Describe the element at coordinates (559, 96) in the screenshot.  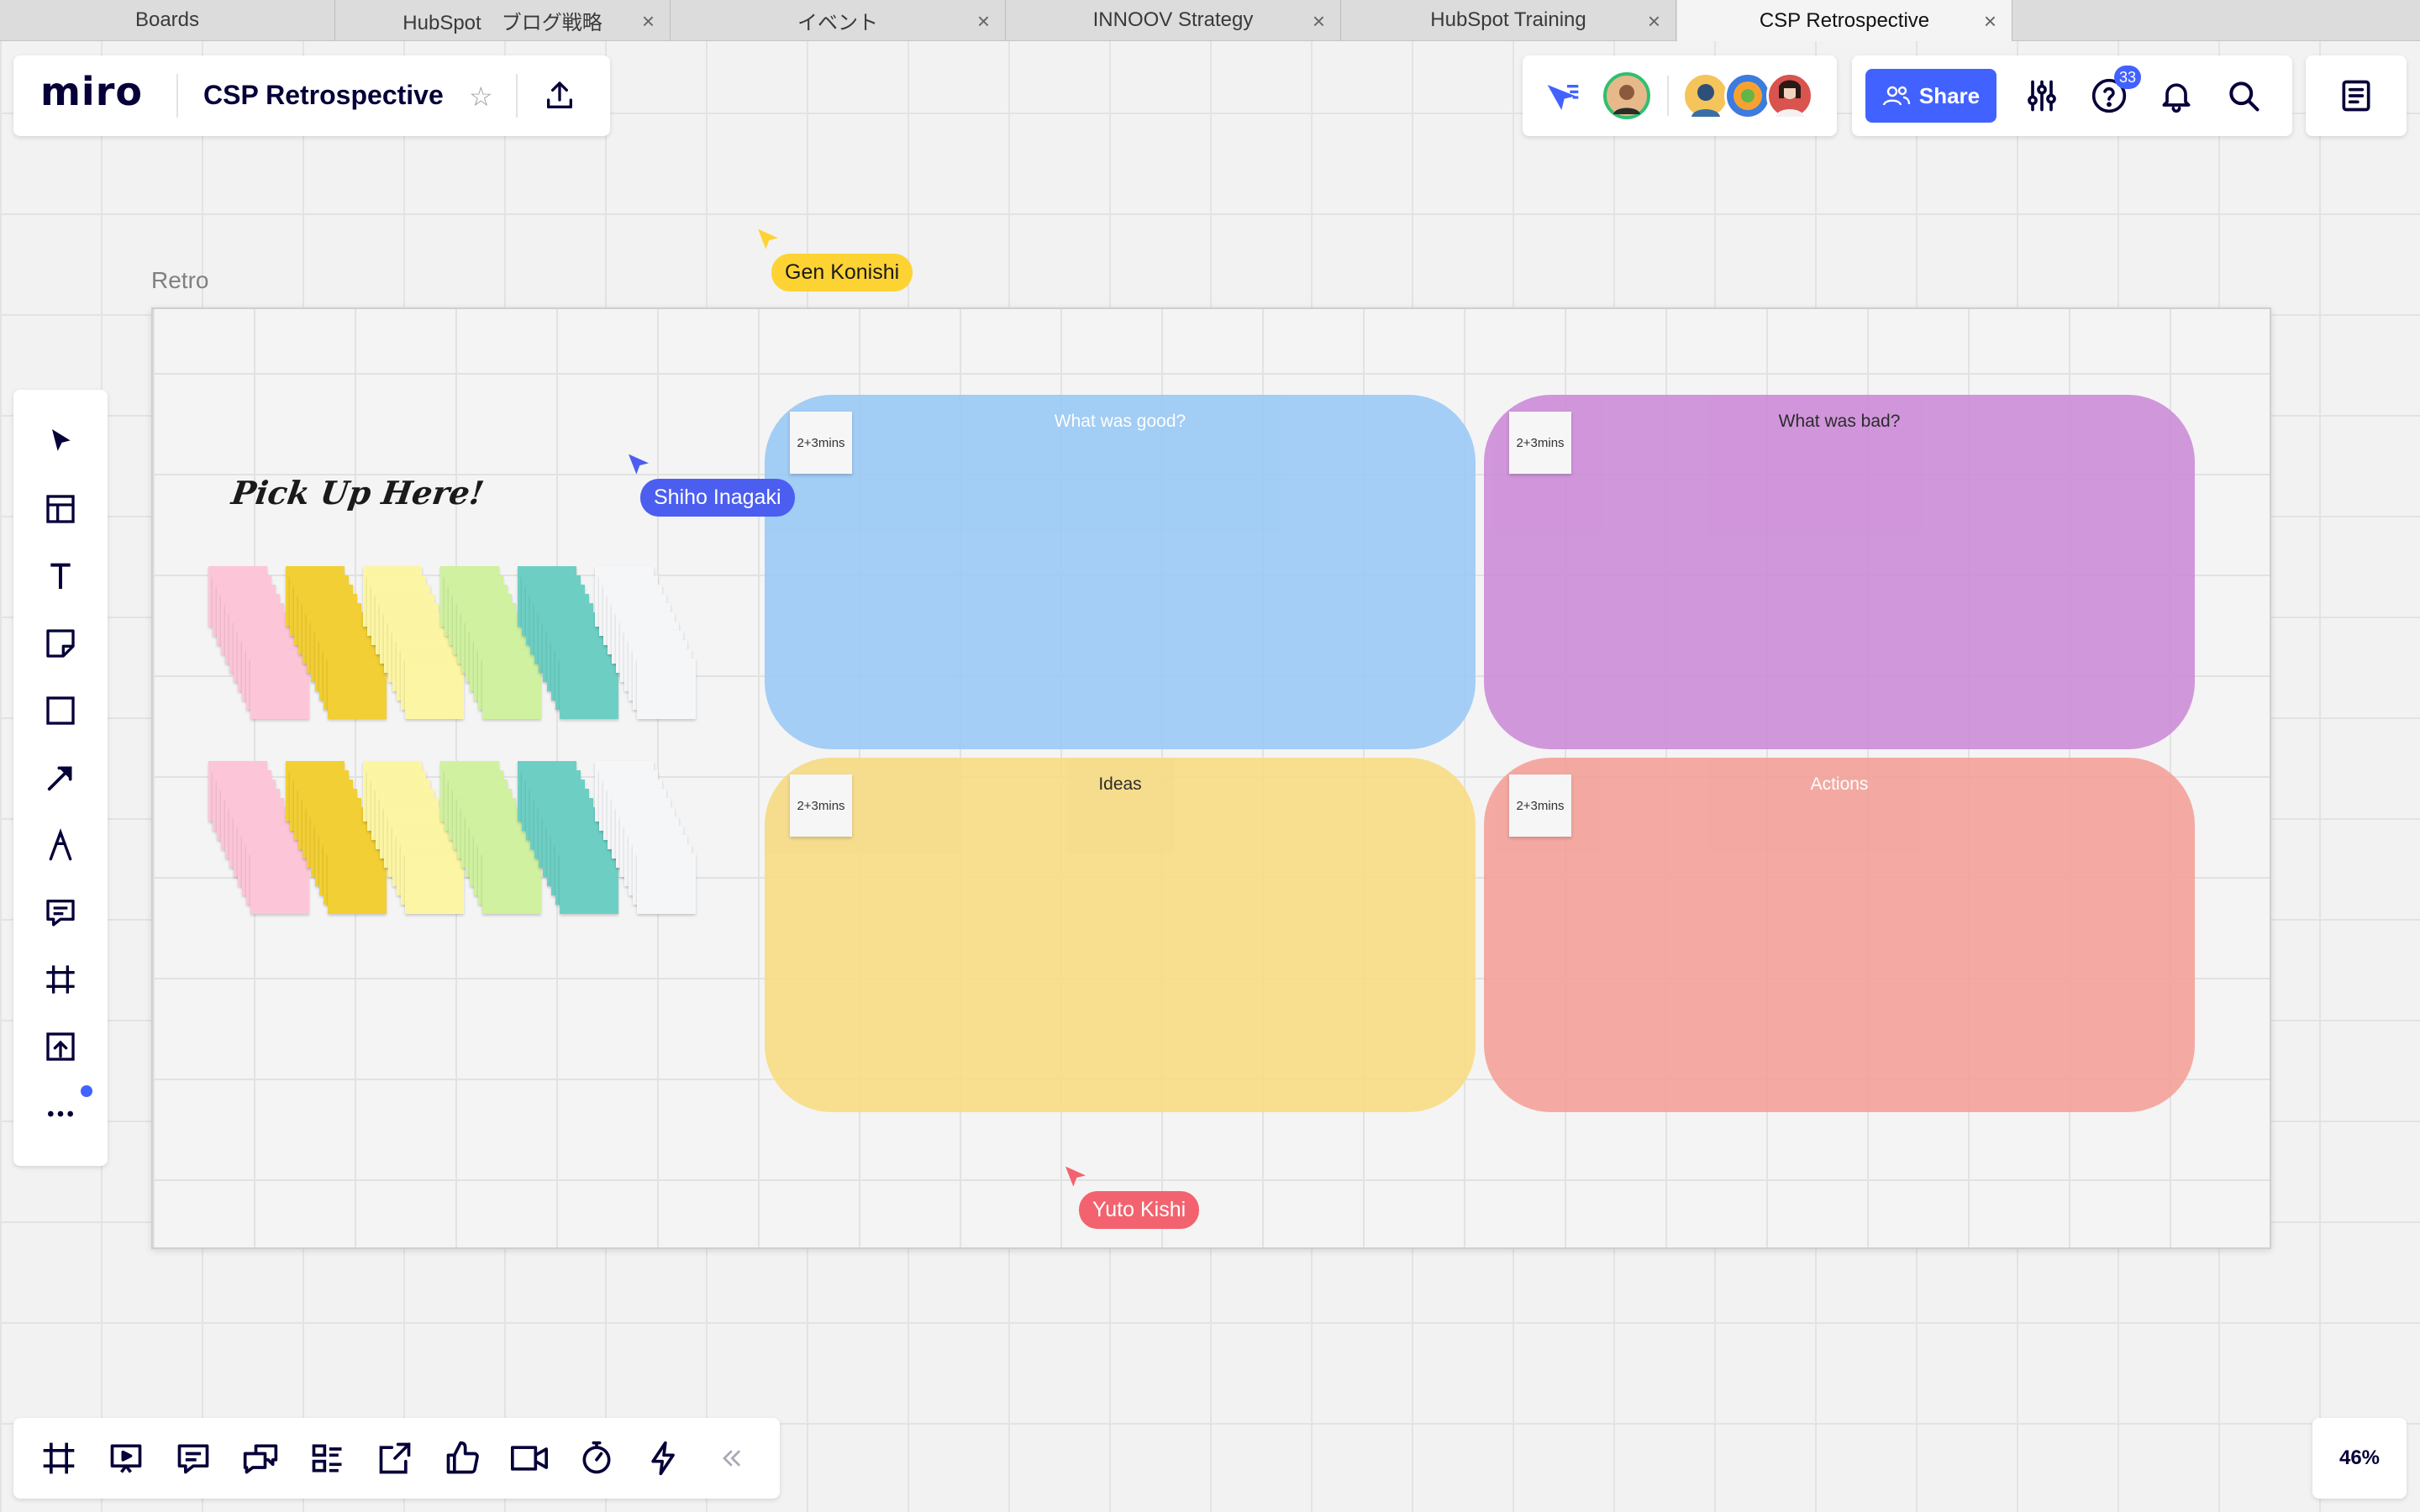
I see `export-icon` at that location.